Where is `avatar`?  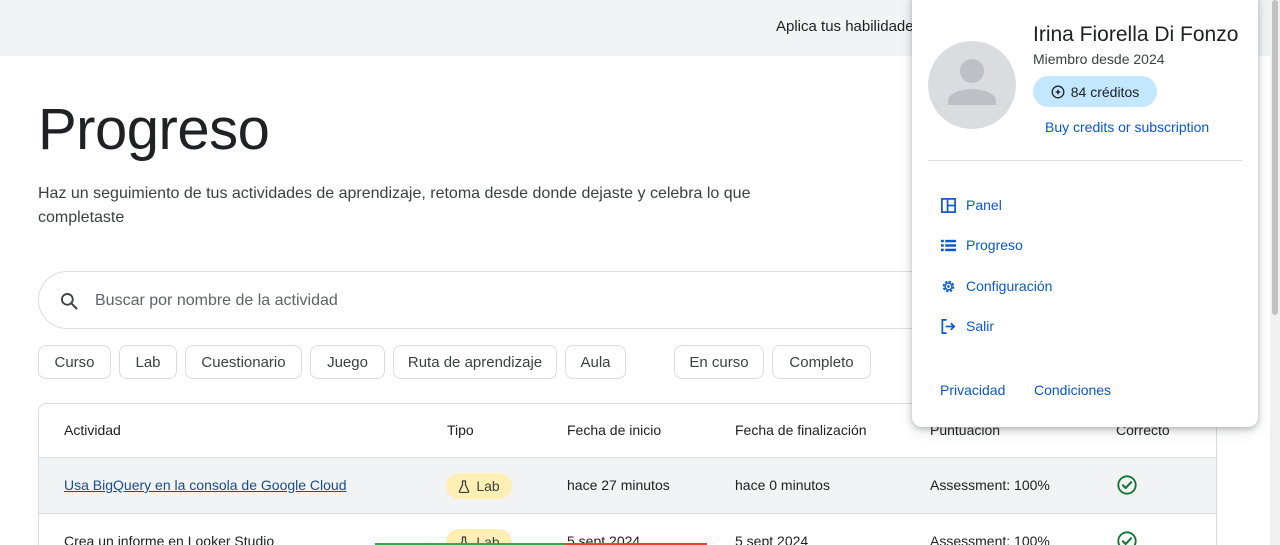
avatar is located at coordinates (972, 85).